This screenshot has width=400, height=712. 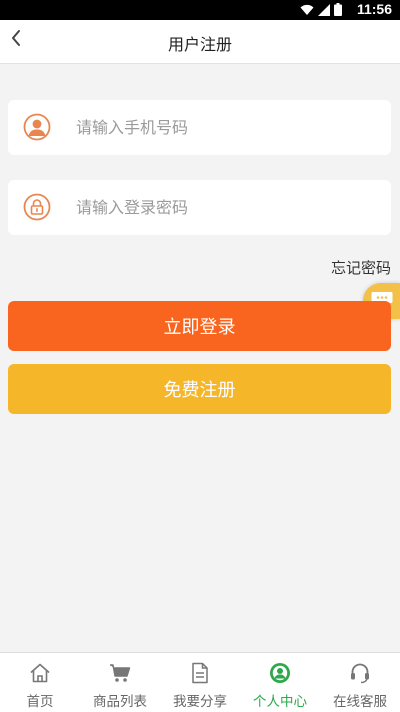 I want to click on tab-product-list: 商品列表, so click(x=120, y=682).